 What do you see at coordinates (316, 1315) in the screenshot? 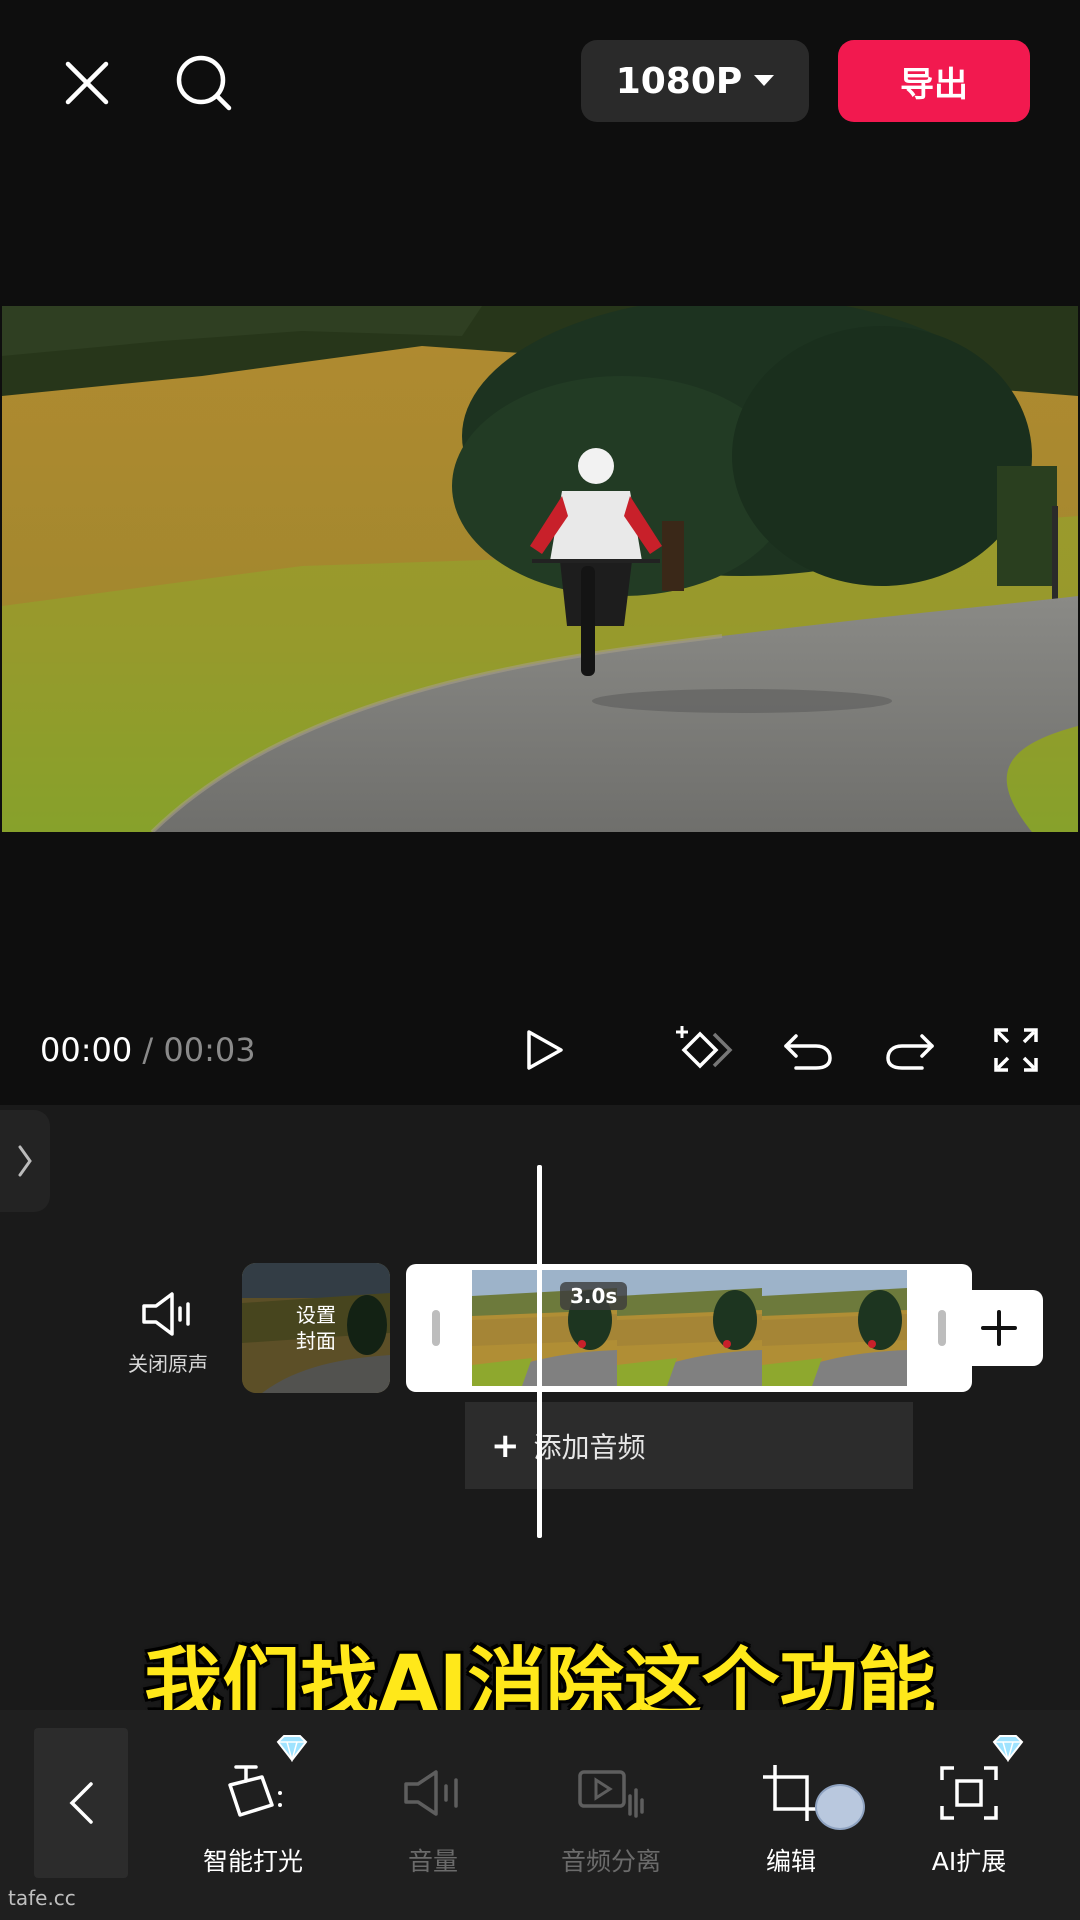
I see `cover-label-line1: 设置` at bounding box center [316, 1315].